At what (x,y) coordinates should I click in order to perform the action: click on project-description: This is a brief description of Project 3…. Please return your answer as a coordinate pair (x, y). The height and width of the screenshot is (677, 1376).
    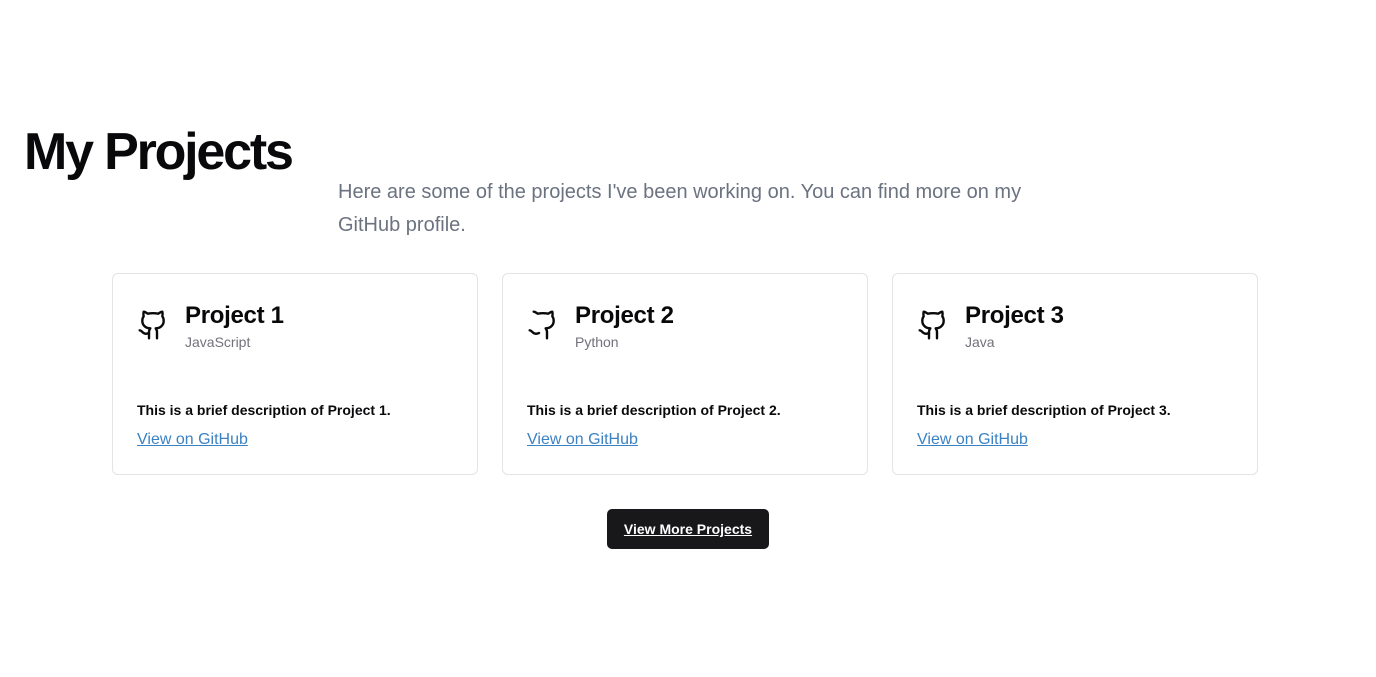
    Looking at the image, I should click on (1044, 410).